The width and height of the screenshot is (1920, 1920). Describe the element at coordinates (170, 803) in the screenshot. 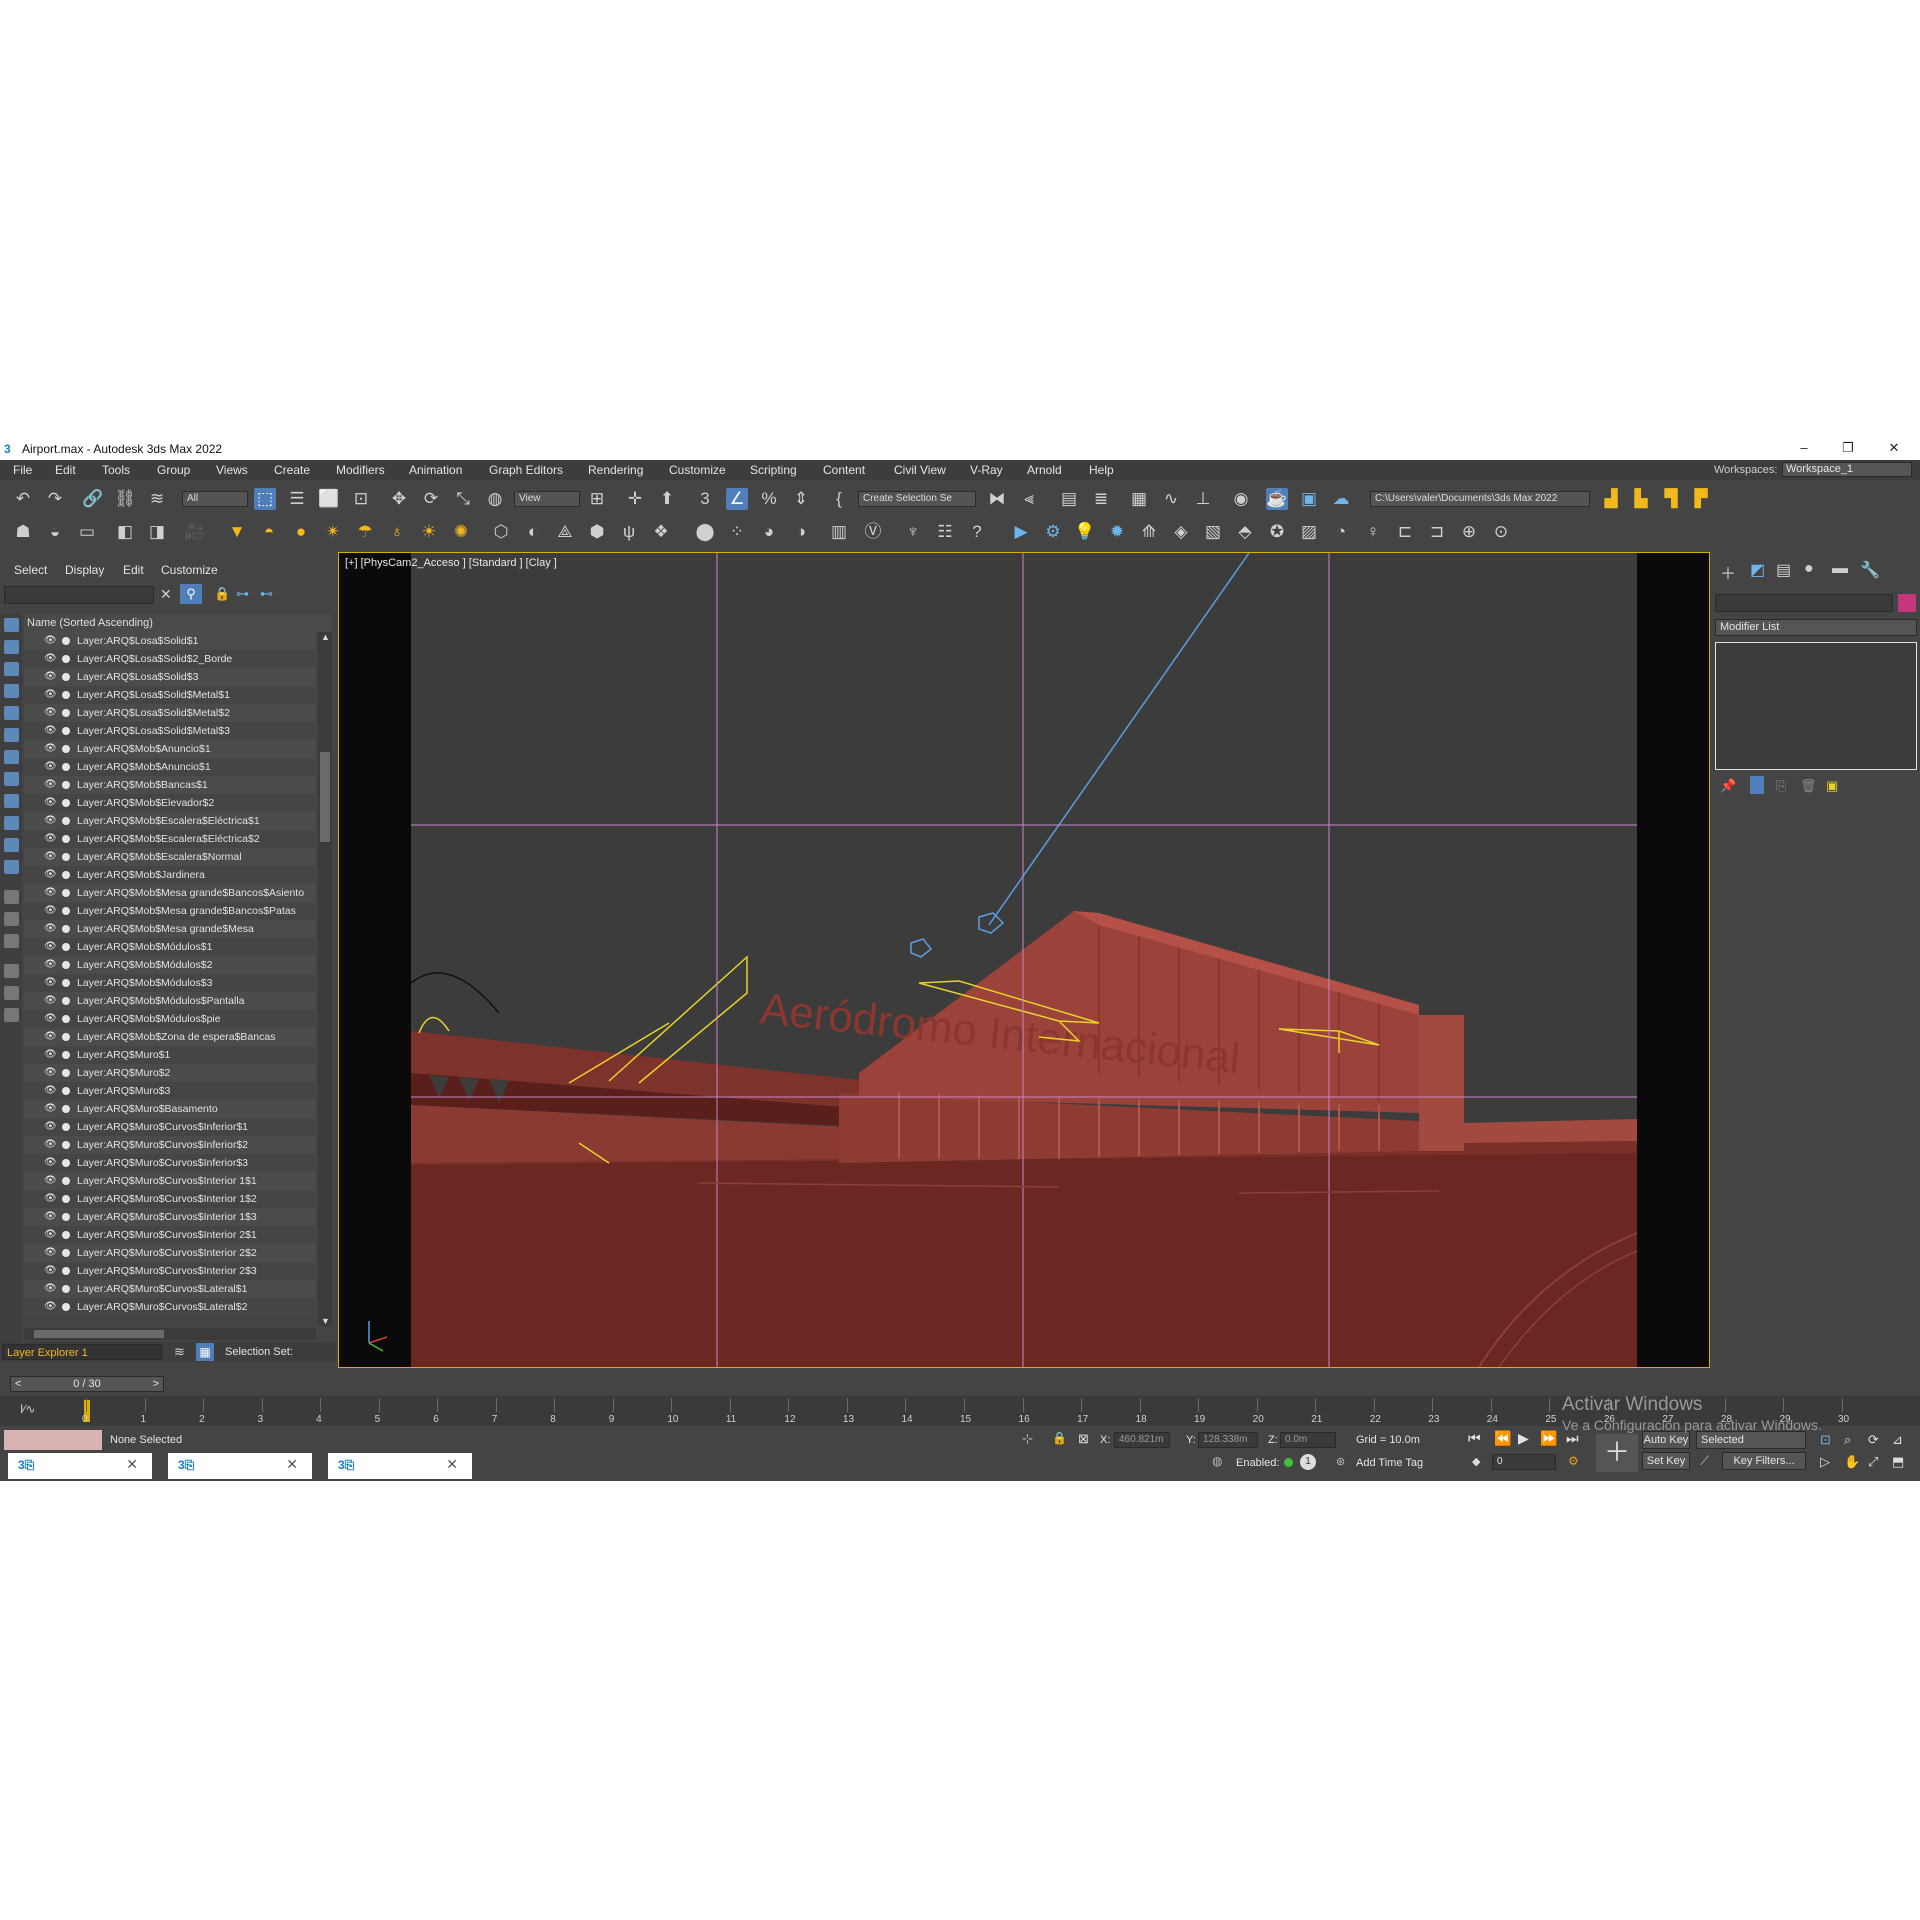

I see `layer-row: 👁 Layer:ARQ$Mob$Elevador$2` at that location.